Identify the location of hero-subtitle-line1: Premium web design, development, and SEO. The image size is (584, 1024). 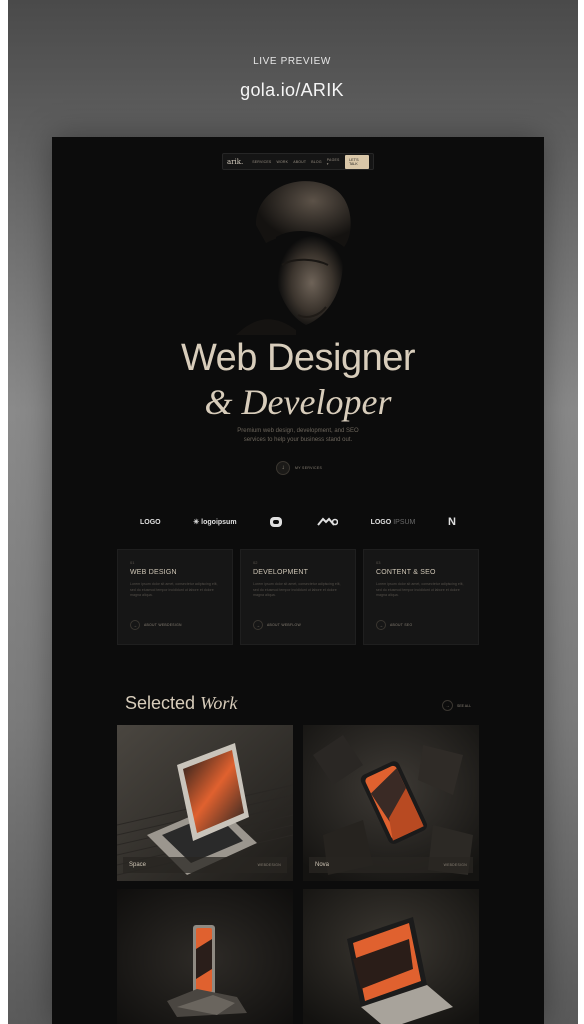
(298, 431).